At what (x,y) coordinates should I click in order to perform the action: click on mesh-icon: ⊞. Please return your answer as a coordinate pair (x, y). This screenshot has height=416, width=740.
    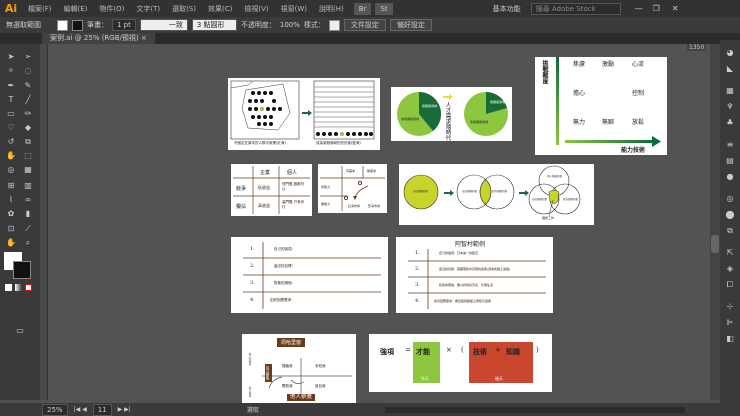
    Looking at the image, I should click on (11, 186).